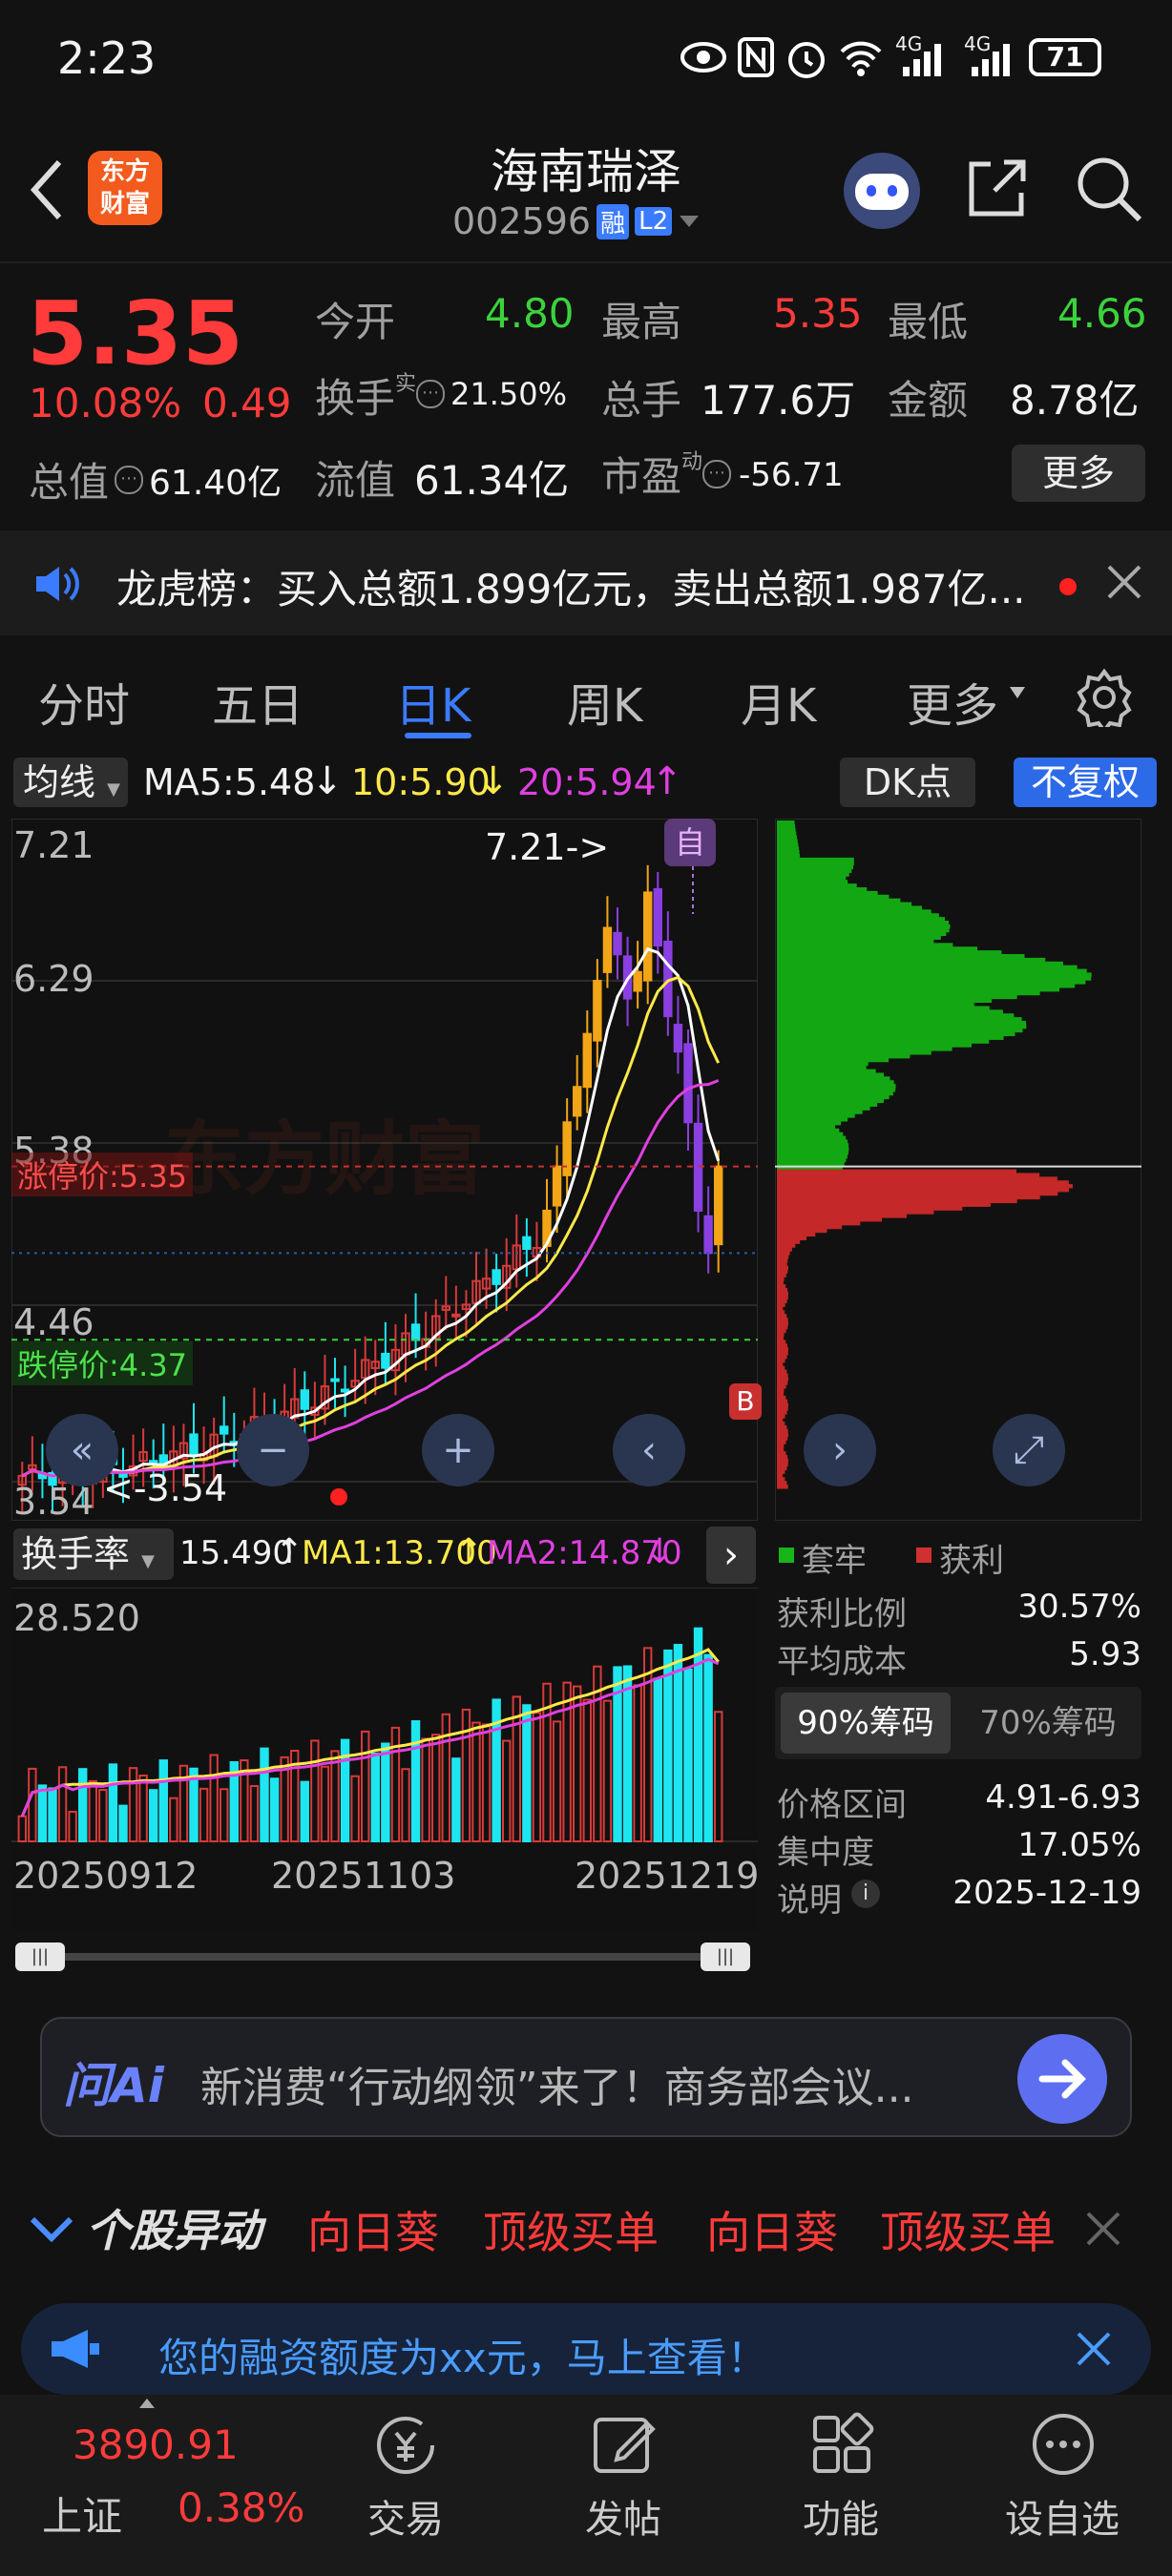 The image size is (1172, 2576). Describe the element at coordinates (843, 2442) in the screenshot. I see `grid-icon` at that location.